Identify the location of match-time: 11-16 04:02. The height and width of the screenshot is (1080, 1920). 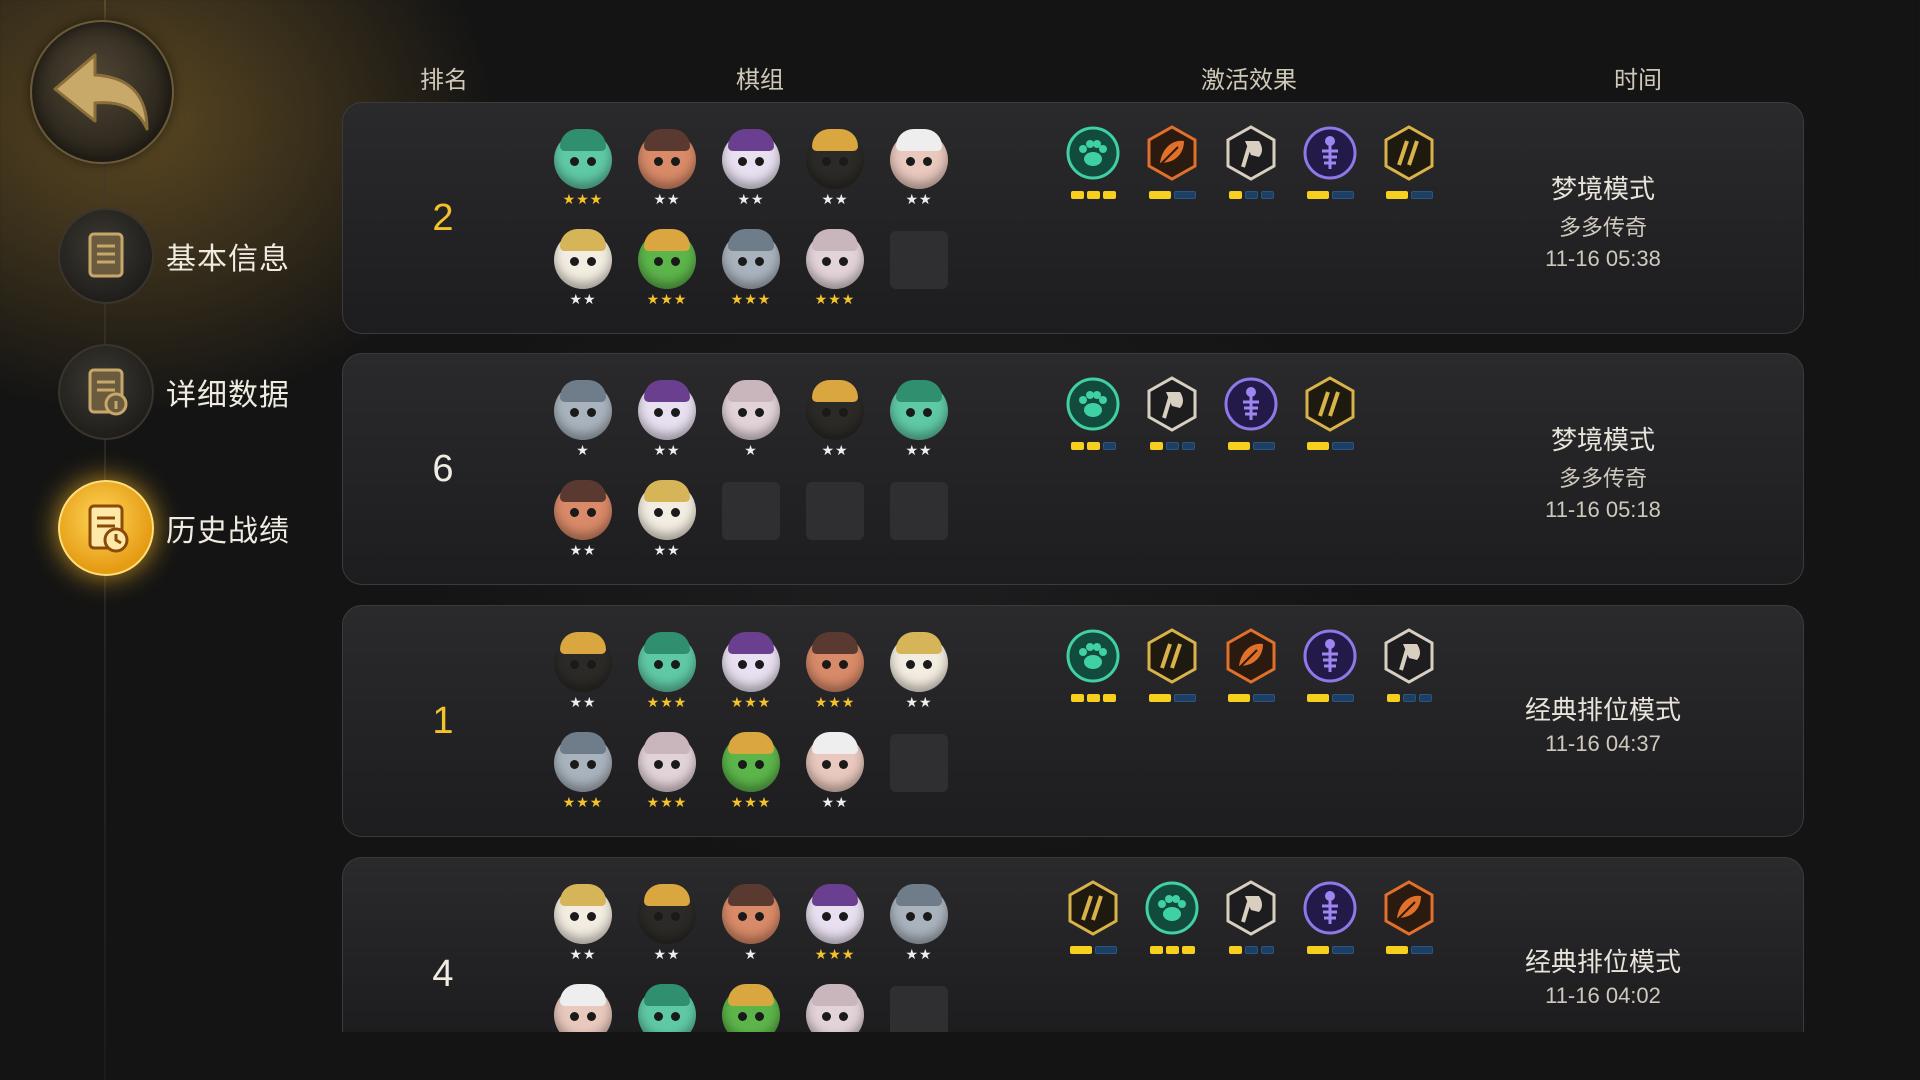
(1603, 995).